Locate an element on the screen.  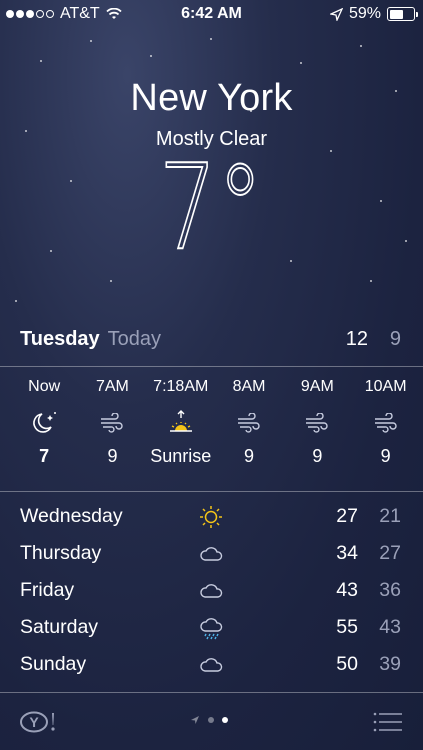
daily-day-name: Friday is located at coordinates (47, 590).